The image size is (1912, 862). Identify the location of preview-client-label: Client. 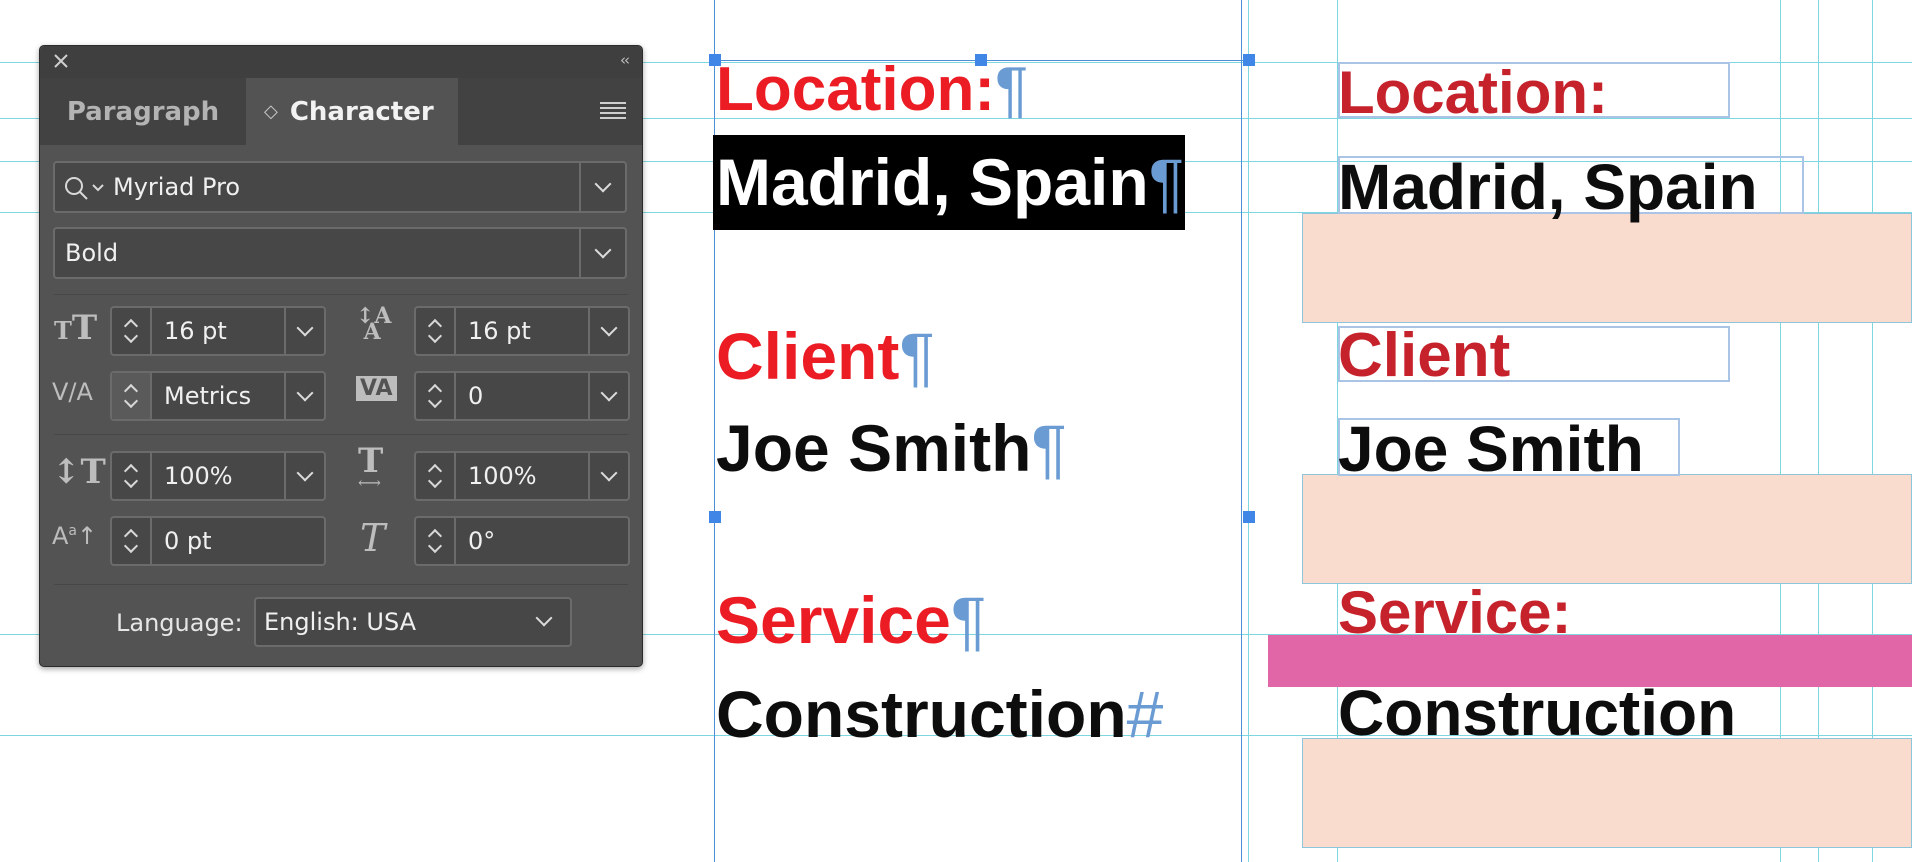
(1424, 355).